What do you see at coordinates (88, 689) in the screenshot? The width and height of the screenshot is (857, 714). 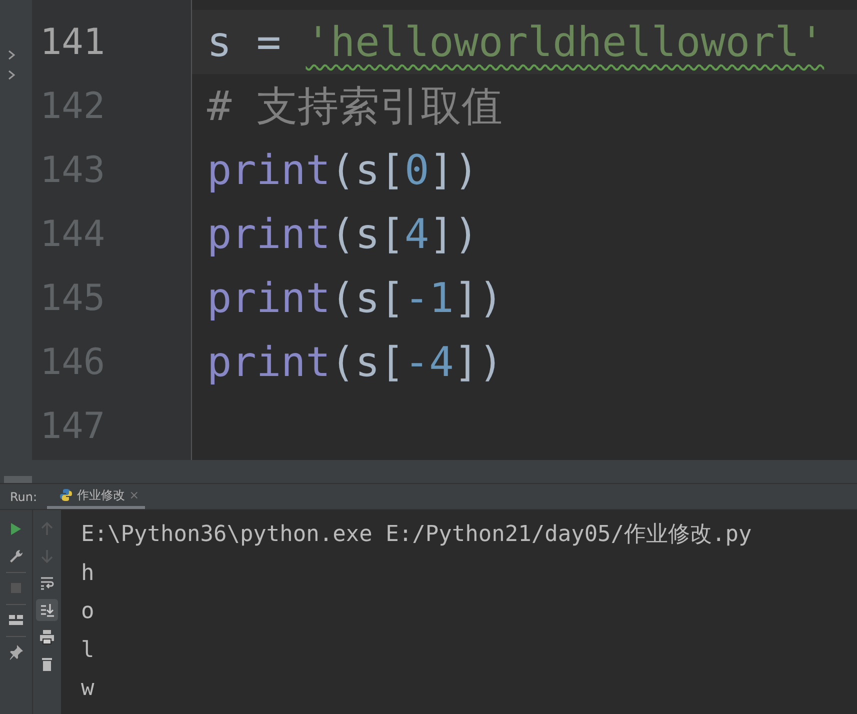 I see `console-line: w` at bounding box center [88, 689].